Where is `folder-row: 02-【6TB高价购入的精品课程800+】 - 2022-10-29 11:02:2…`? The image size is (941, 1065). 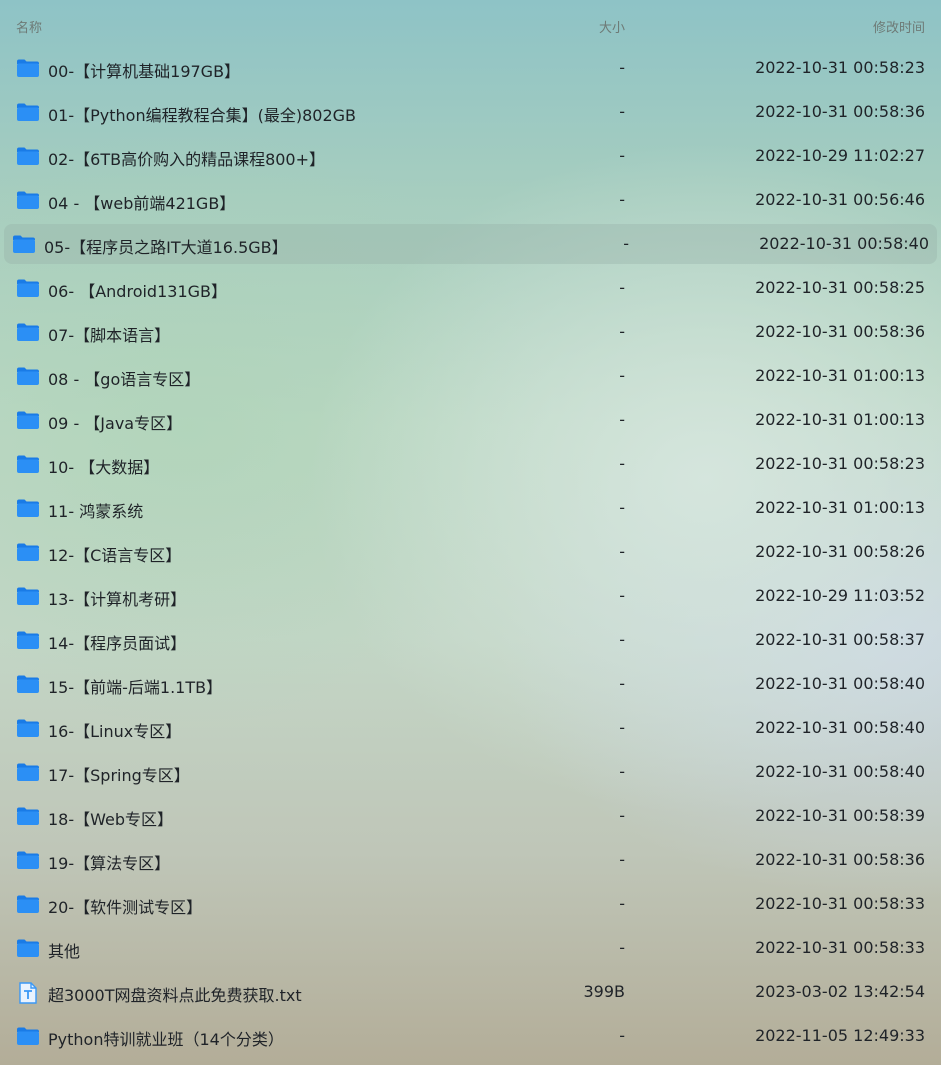
folder-row: 02-【6TB高价购入的精品课程800+】 - 2022-10-29 11:02:2… is located at coordinates (470, 156).